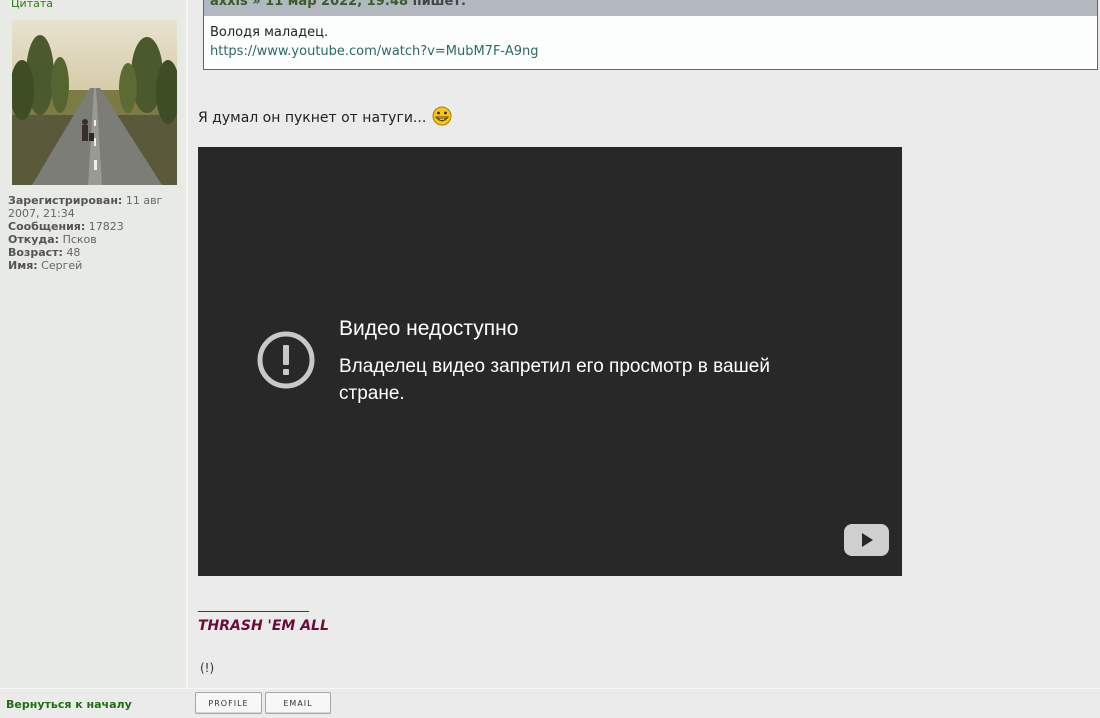 This screenshot has height=718, width=1100. Describe the element at coordinates (94, 102) in the screenshot. I see `avatar` at that location.